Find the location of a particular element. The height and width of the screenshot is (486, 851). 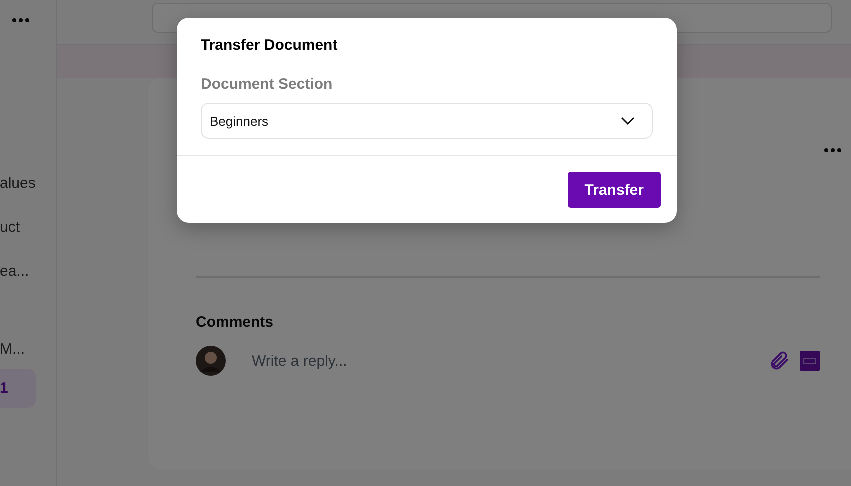

paperclip-icon is located at coordinates (779, 361).